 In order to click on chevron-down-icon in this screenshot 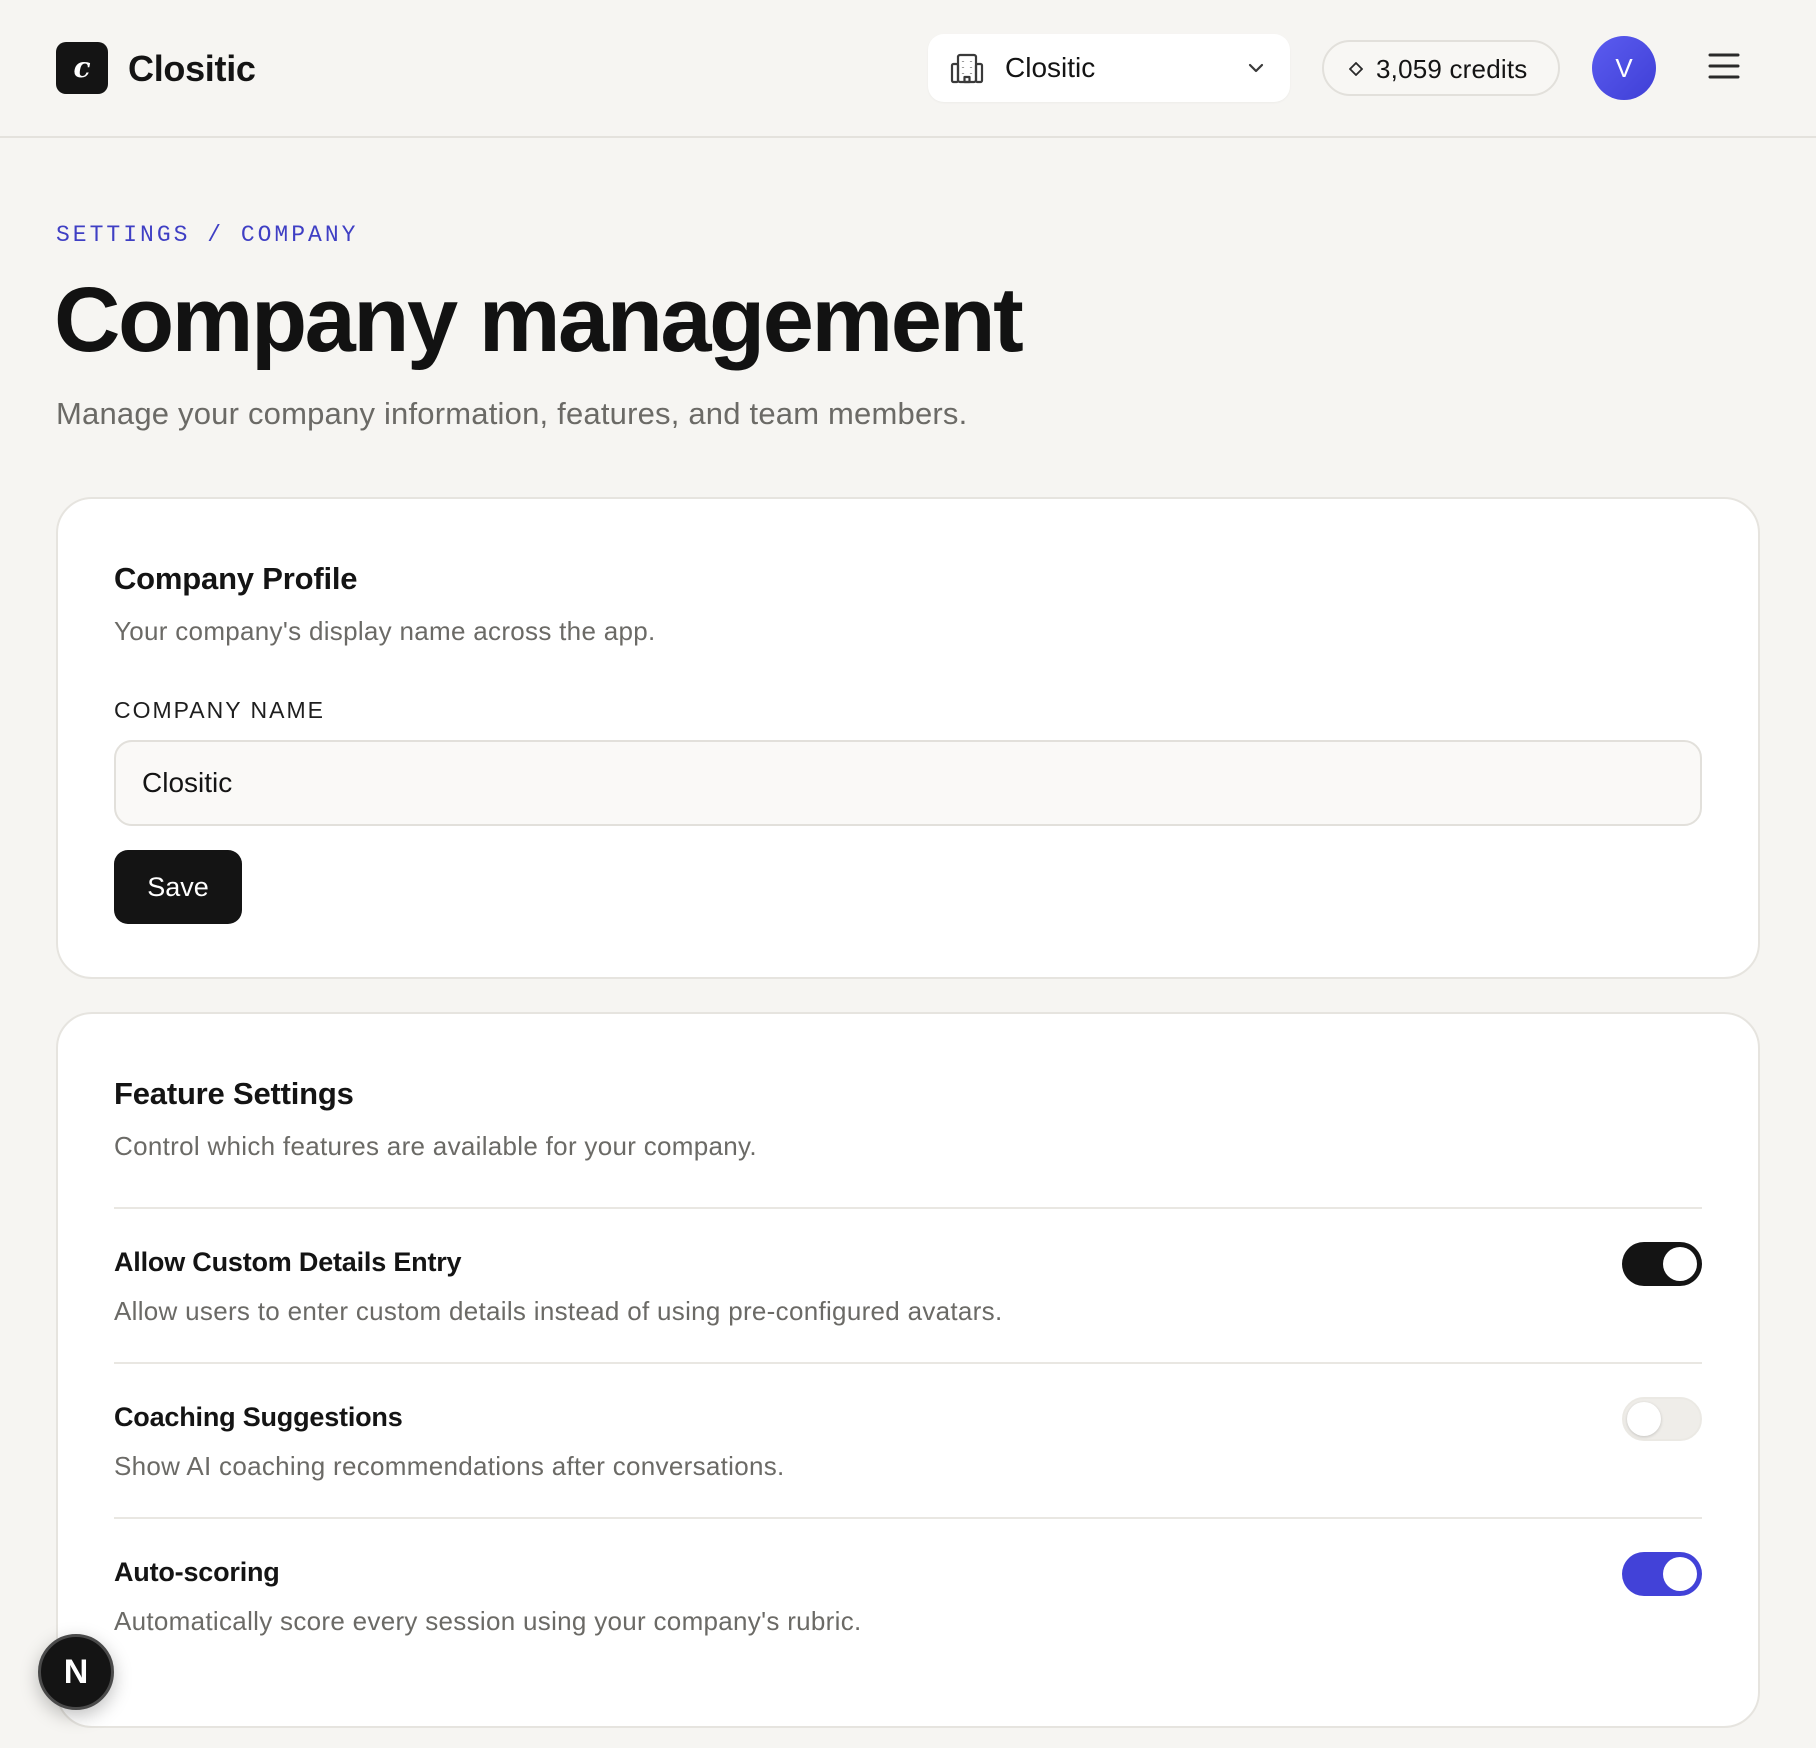, I will do `click(1256, 68)`.